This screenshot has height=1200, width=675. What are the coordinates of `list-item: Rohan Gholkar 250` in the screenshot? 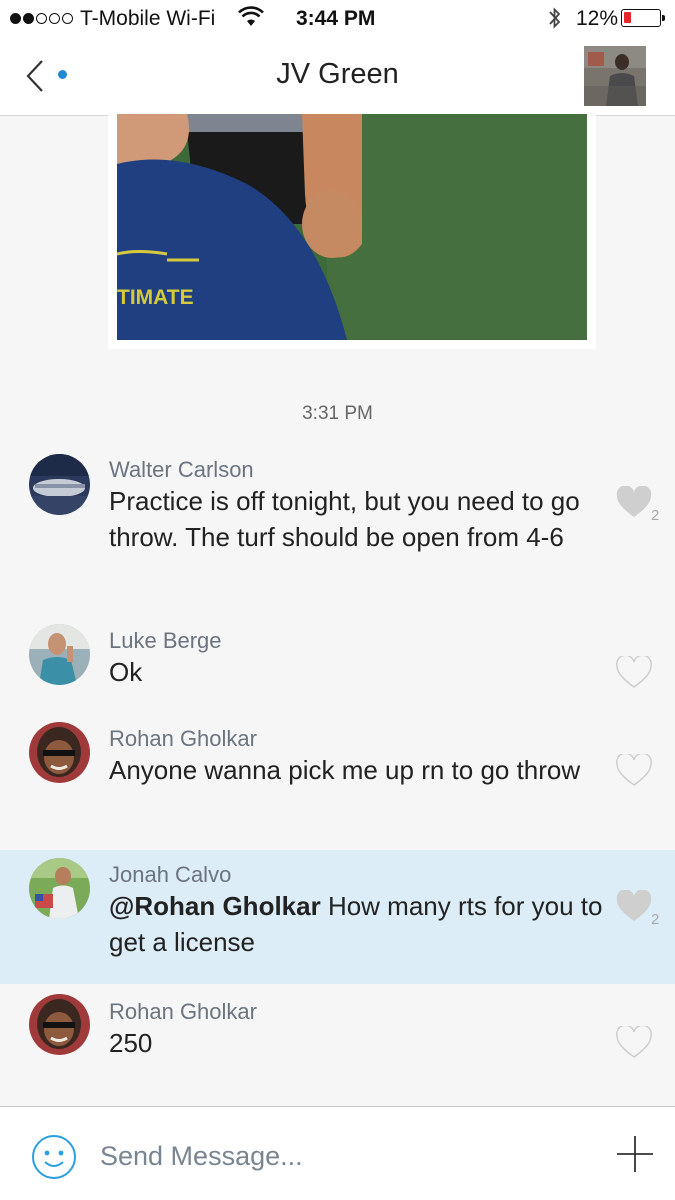 It's located at (337, 1031).